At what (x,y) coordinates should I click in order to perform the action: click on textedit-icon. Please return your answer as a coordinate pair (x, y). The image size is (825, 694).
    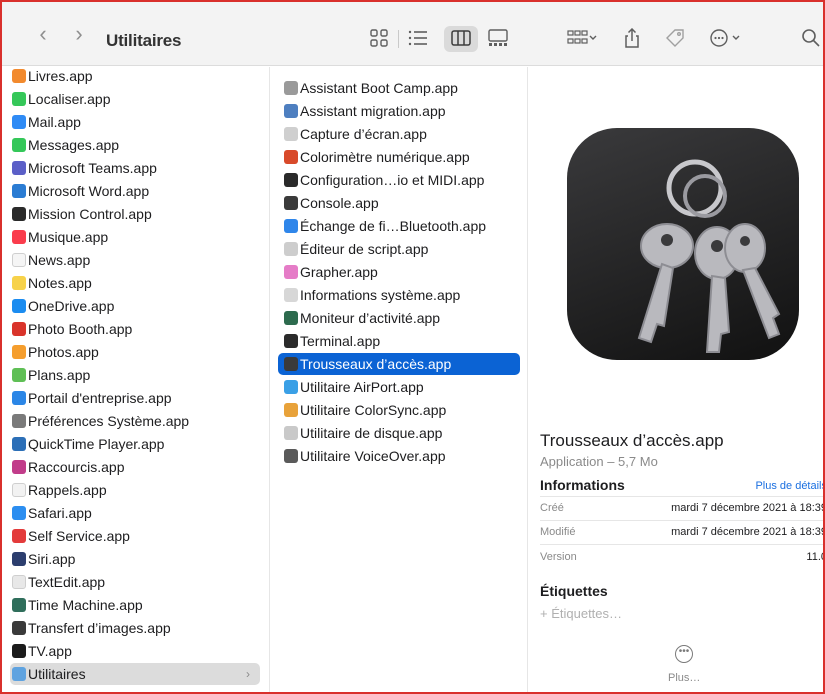
    Looking at the image, I should click on (19, 582).